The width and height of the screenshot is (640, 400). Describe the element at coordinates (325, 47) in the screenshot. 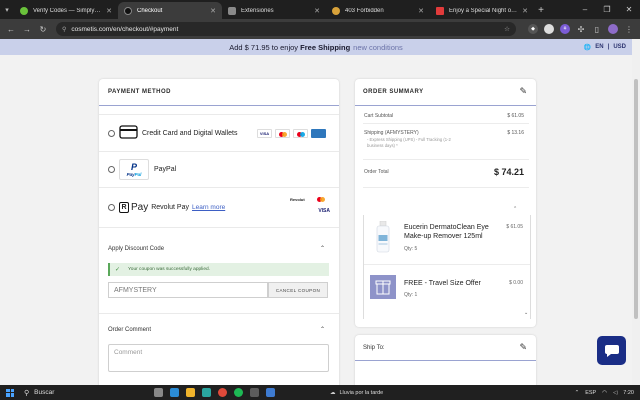

I see `promo-free-shipping: Free Shipping` at that location.